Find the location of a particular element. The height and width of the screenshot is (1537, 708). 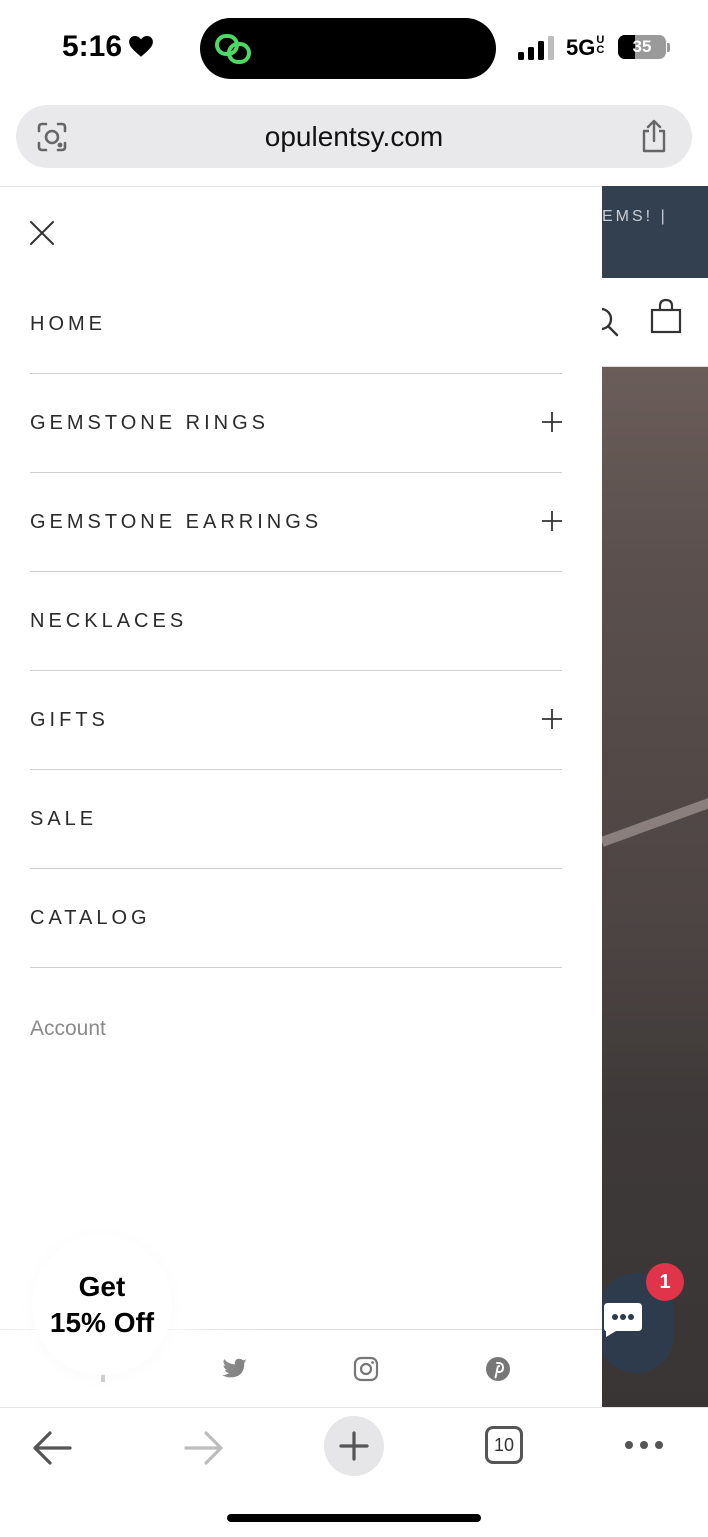

site-header is located at coordinates (655, 322).